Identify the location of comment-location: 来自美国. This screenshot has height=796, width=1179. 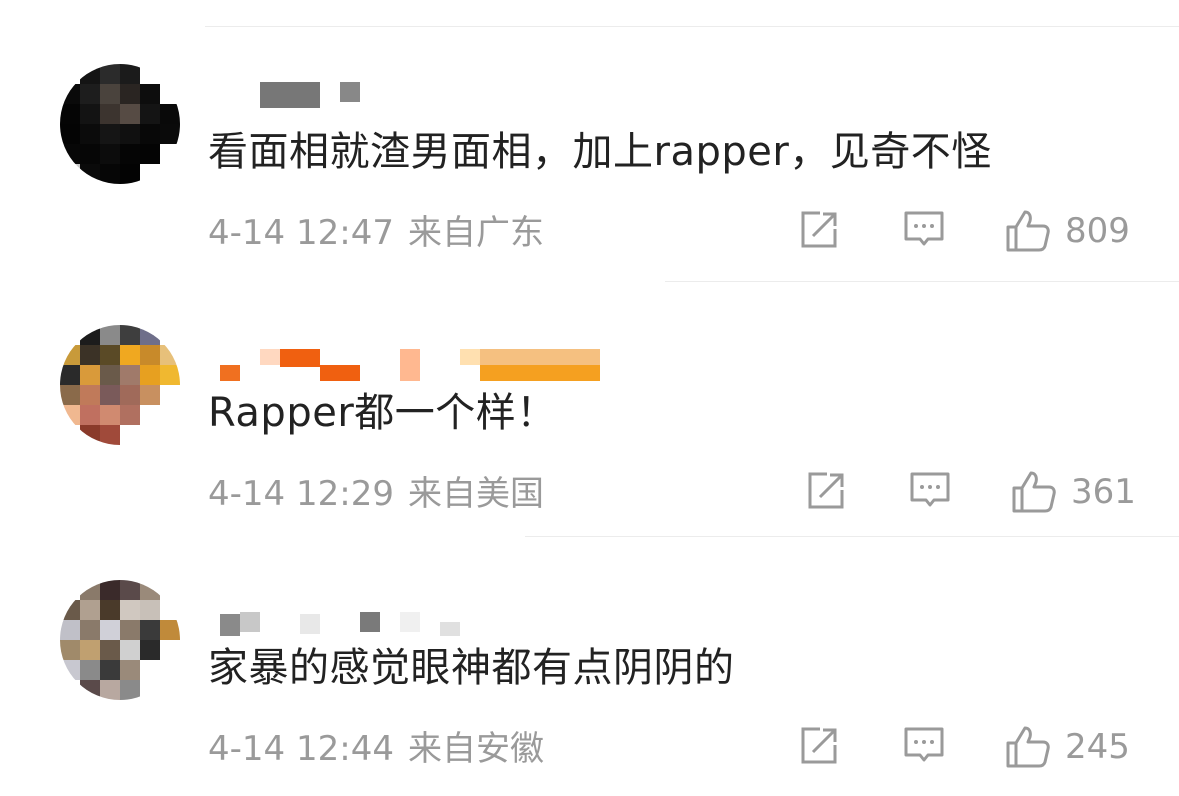
(475, 494).